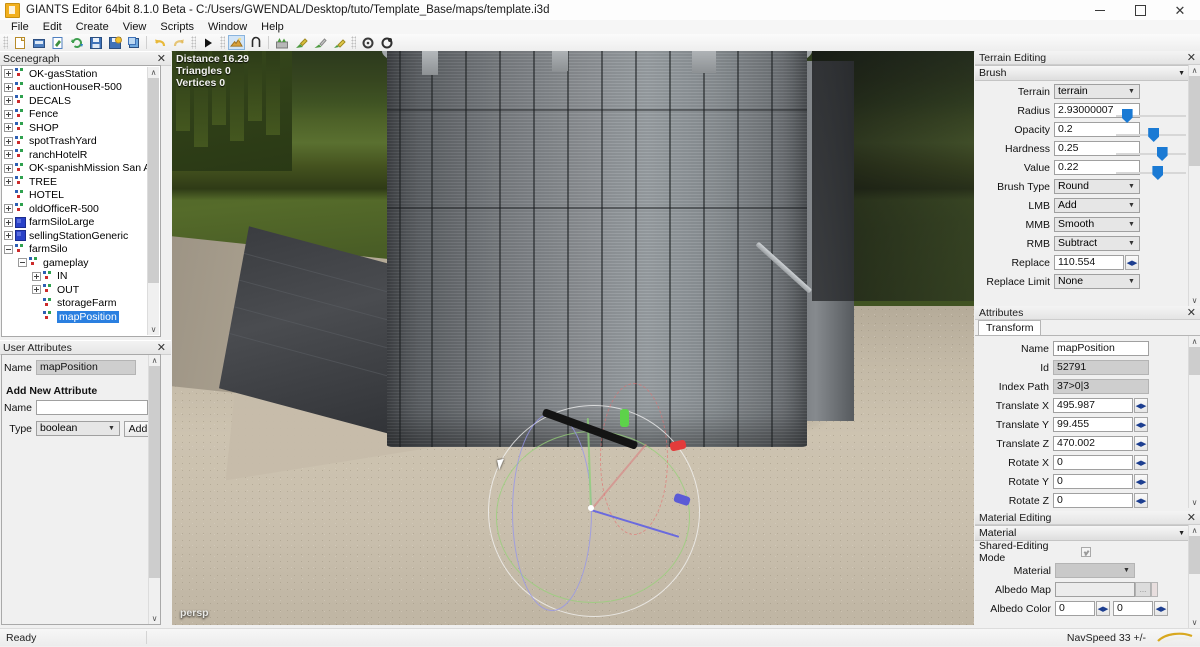 The image size is (1200, 647). What do you see at coordinates (153, 180) in the screenshot?
I see `scrollbar-thumb` at bounding box center [153, 180].